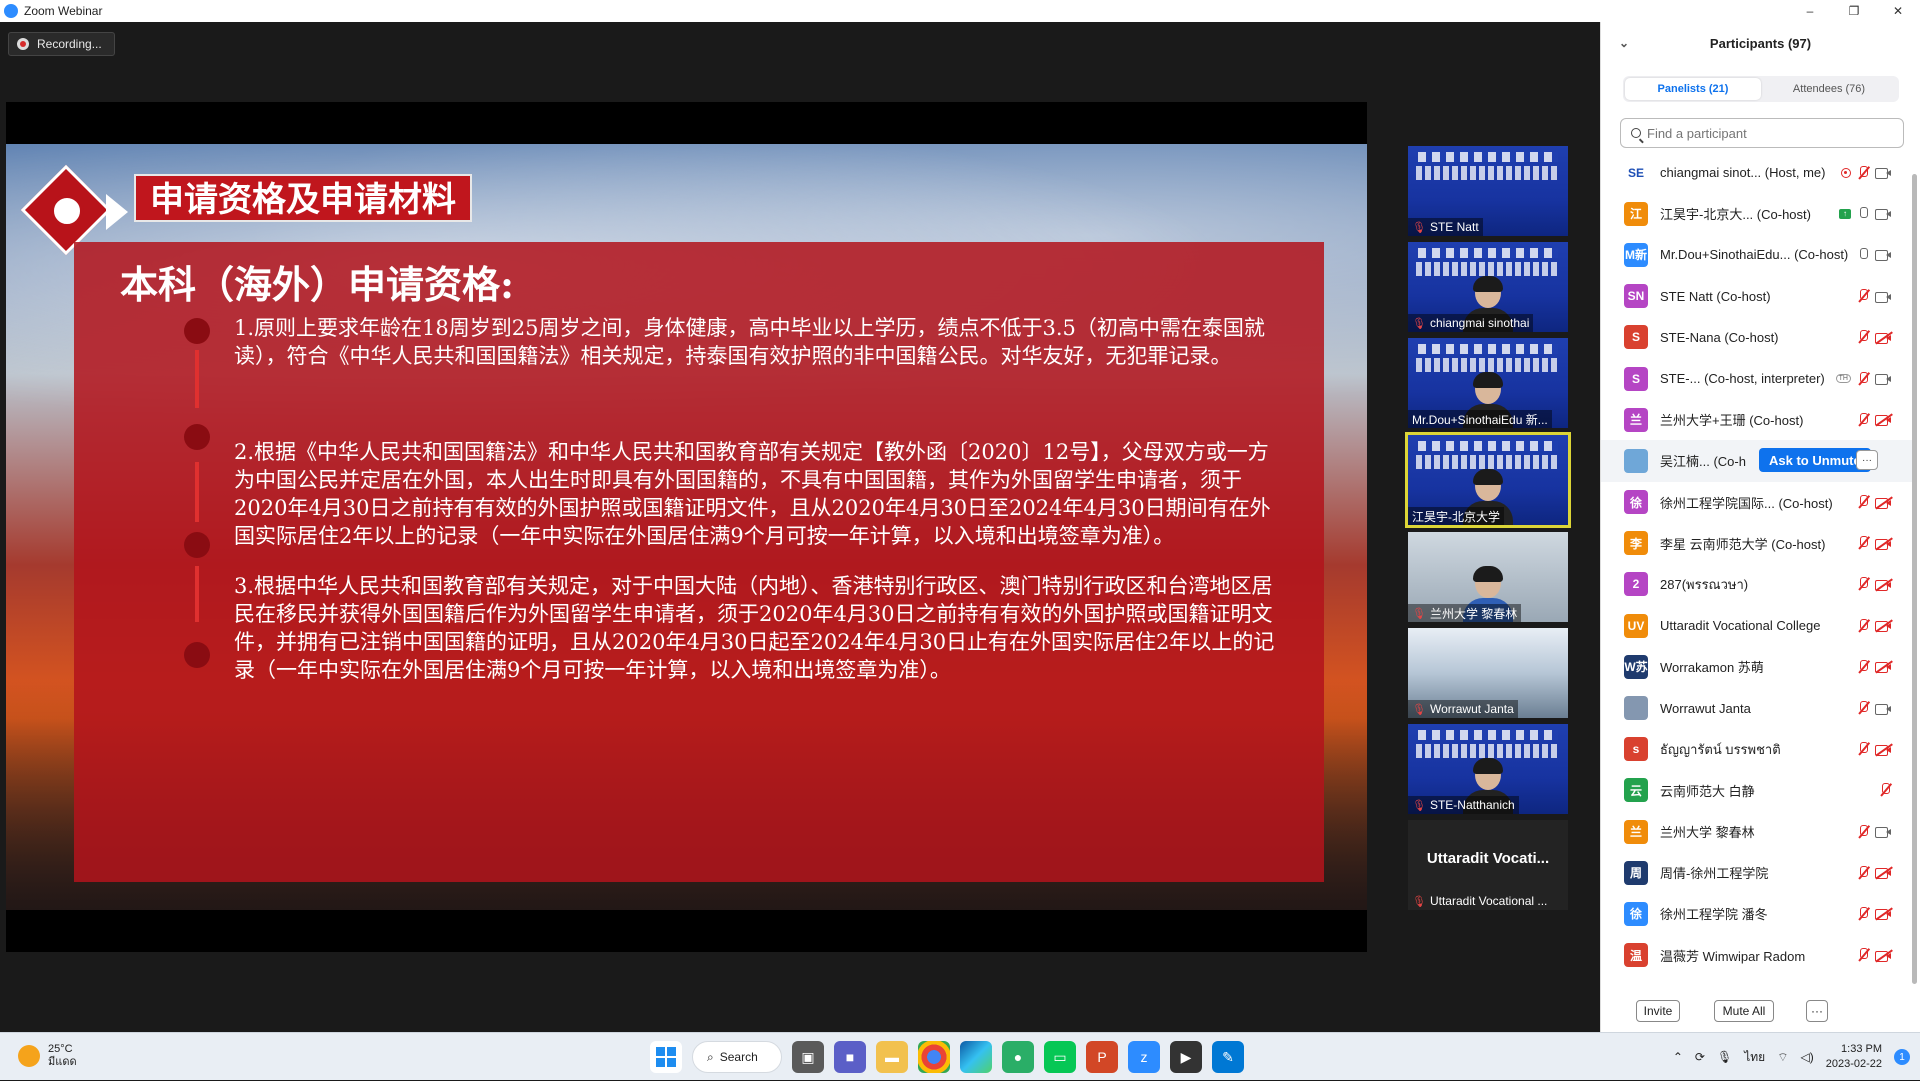  What do you see at coordinates (1488, 287) in the screenshot?
I see `video-tile: 🎙 chiangmai sinothai` at bounding box center [1488, 287].